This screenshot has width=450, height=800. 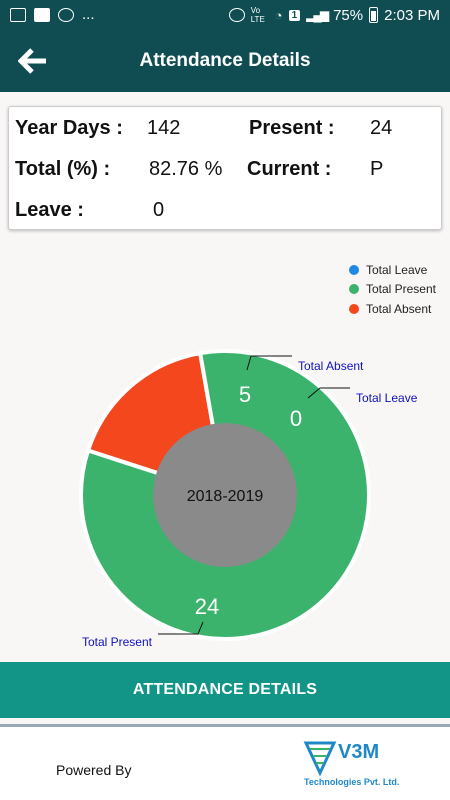 What do you see at coordinates (359, 752) in the screenshot?
I see `company-logo-name: V3M` at bounding box center [359, 752].